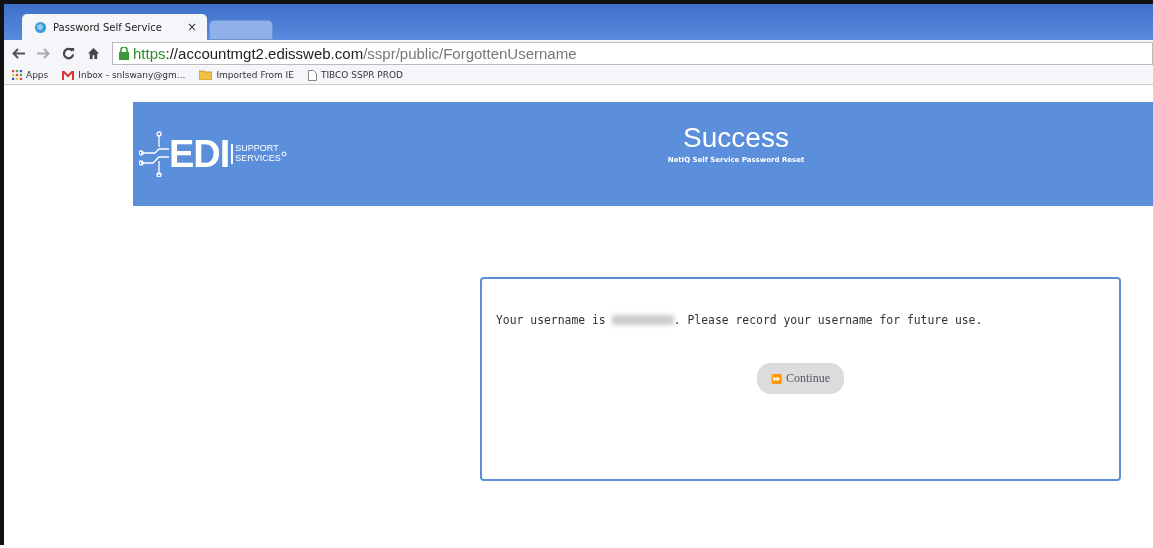  Describe the element at coordinates (551, 320) in the screenshot. I see `message-text: Your username is` at that location.